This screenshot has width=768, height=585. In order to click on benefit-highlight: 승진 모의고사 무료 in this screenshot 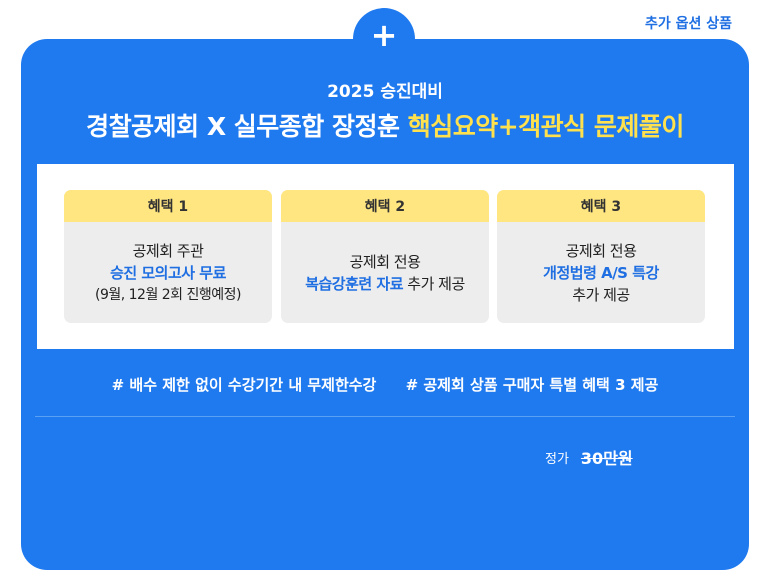, I will do `click(168, 272)`.